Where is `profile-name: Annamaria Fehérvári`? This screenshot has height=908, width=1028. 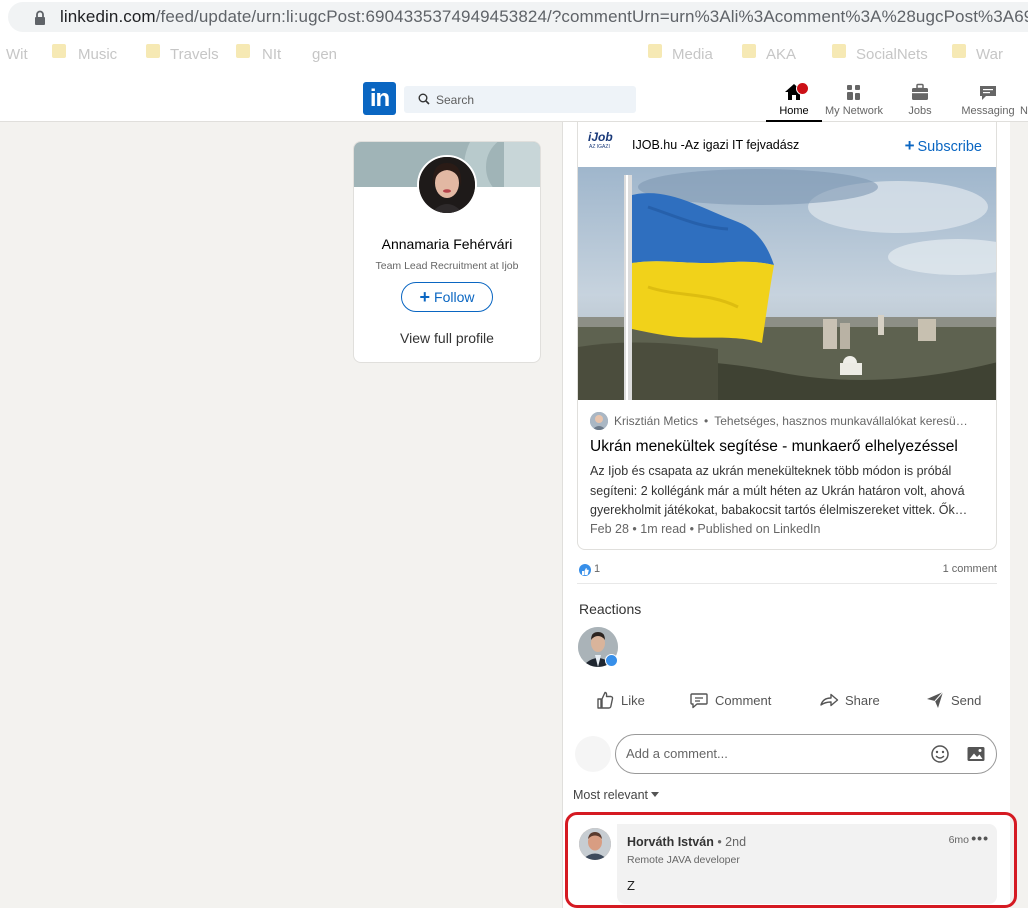
profile-name: Annamaria Fehérvári is located at coordinates (447, 244).